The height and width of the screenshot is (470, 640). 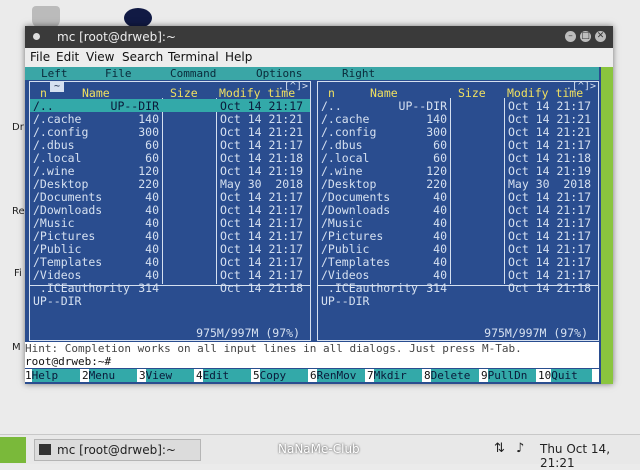 I want to click on app-logo-icon, so click(x=138, y=18).